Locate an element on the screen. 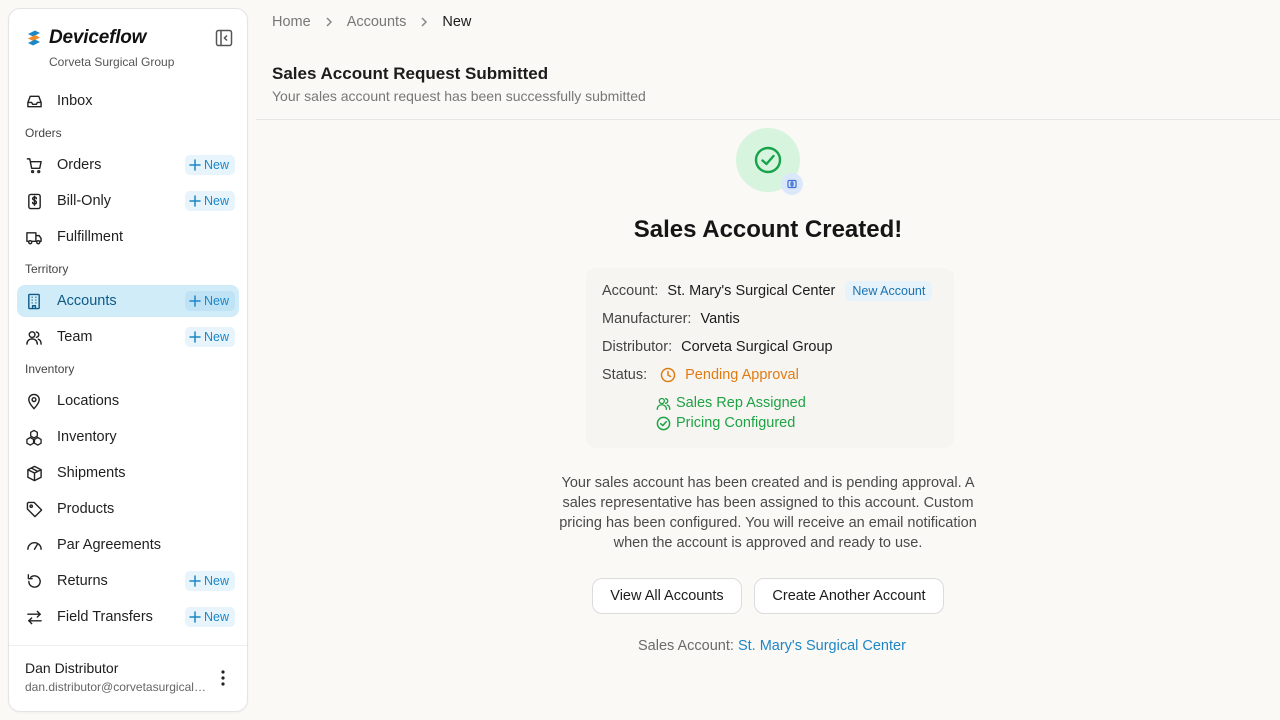 The width and height of the screenshot is (1280, 720). status-value: Pending Approval is located at coordinates (742, 375).